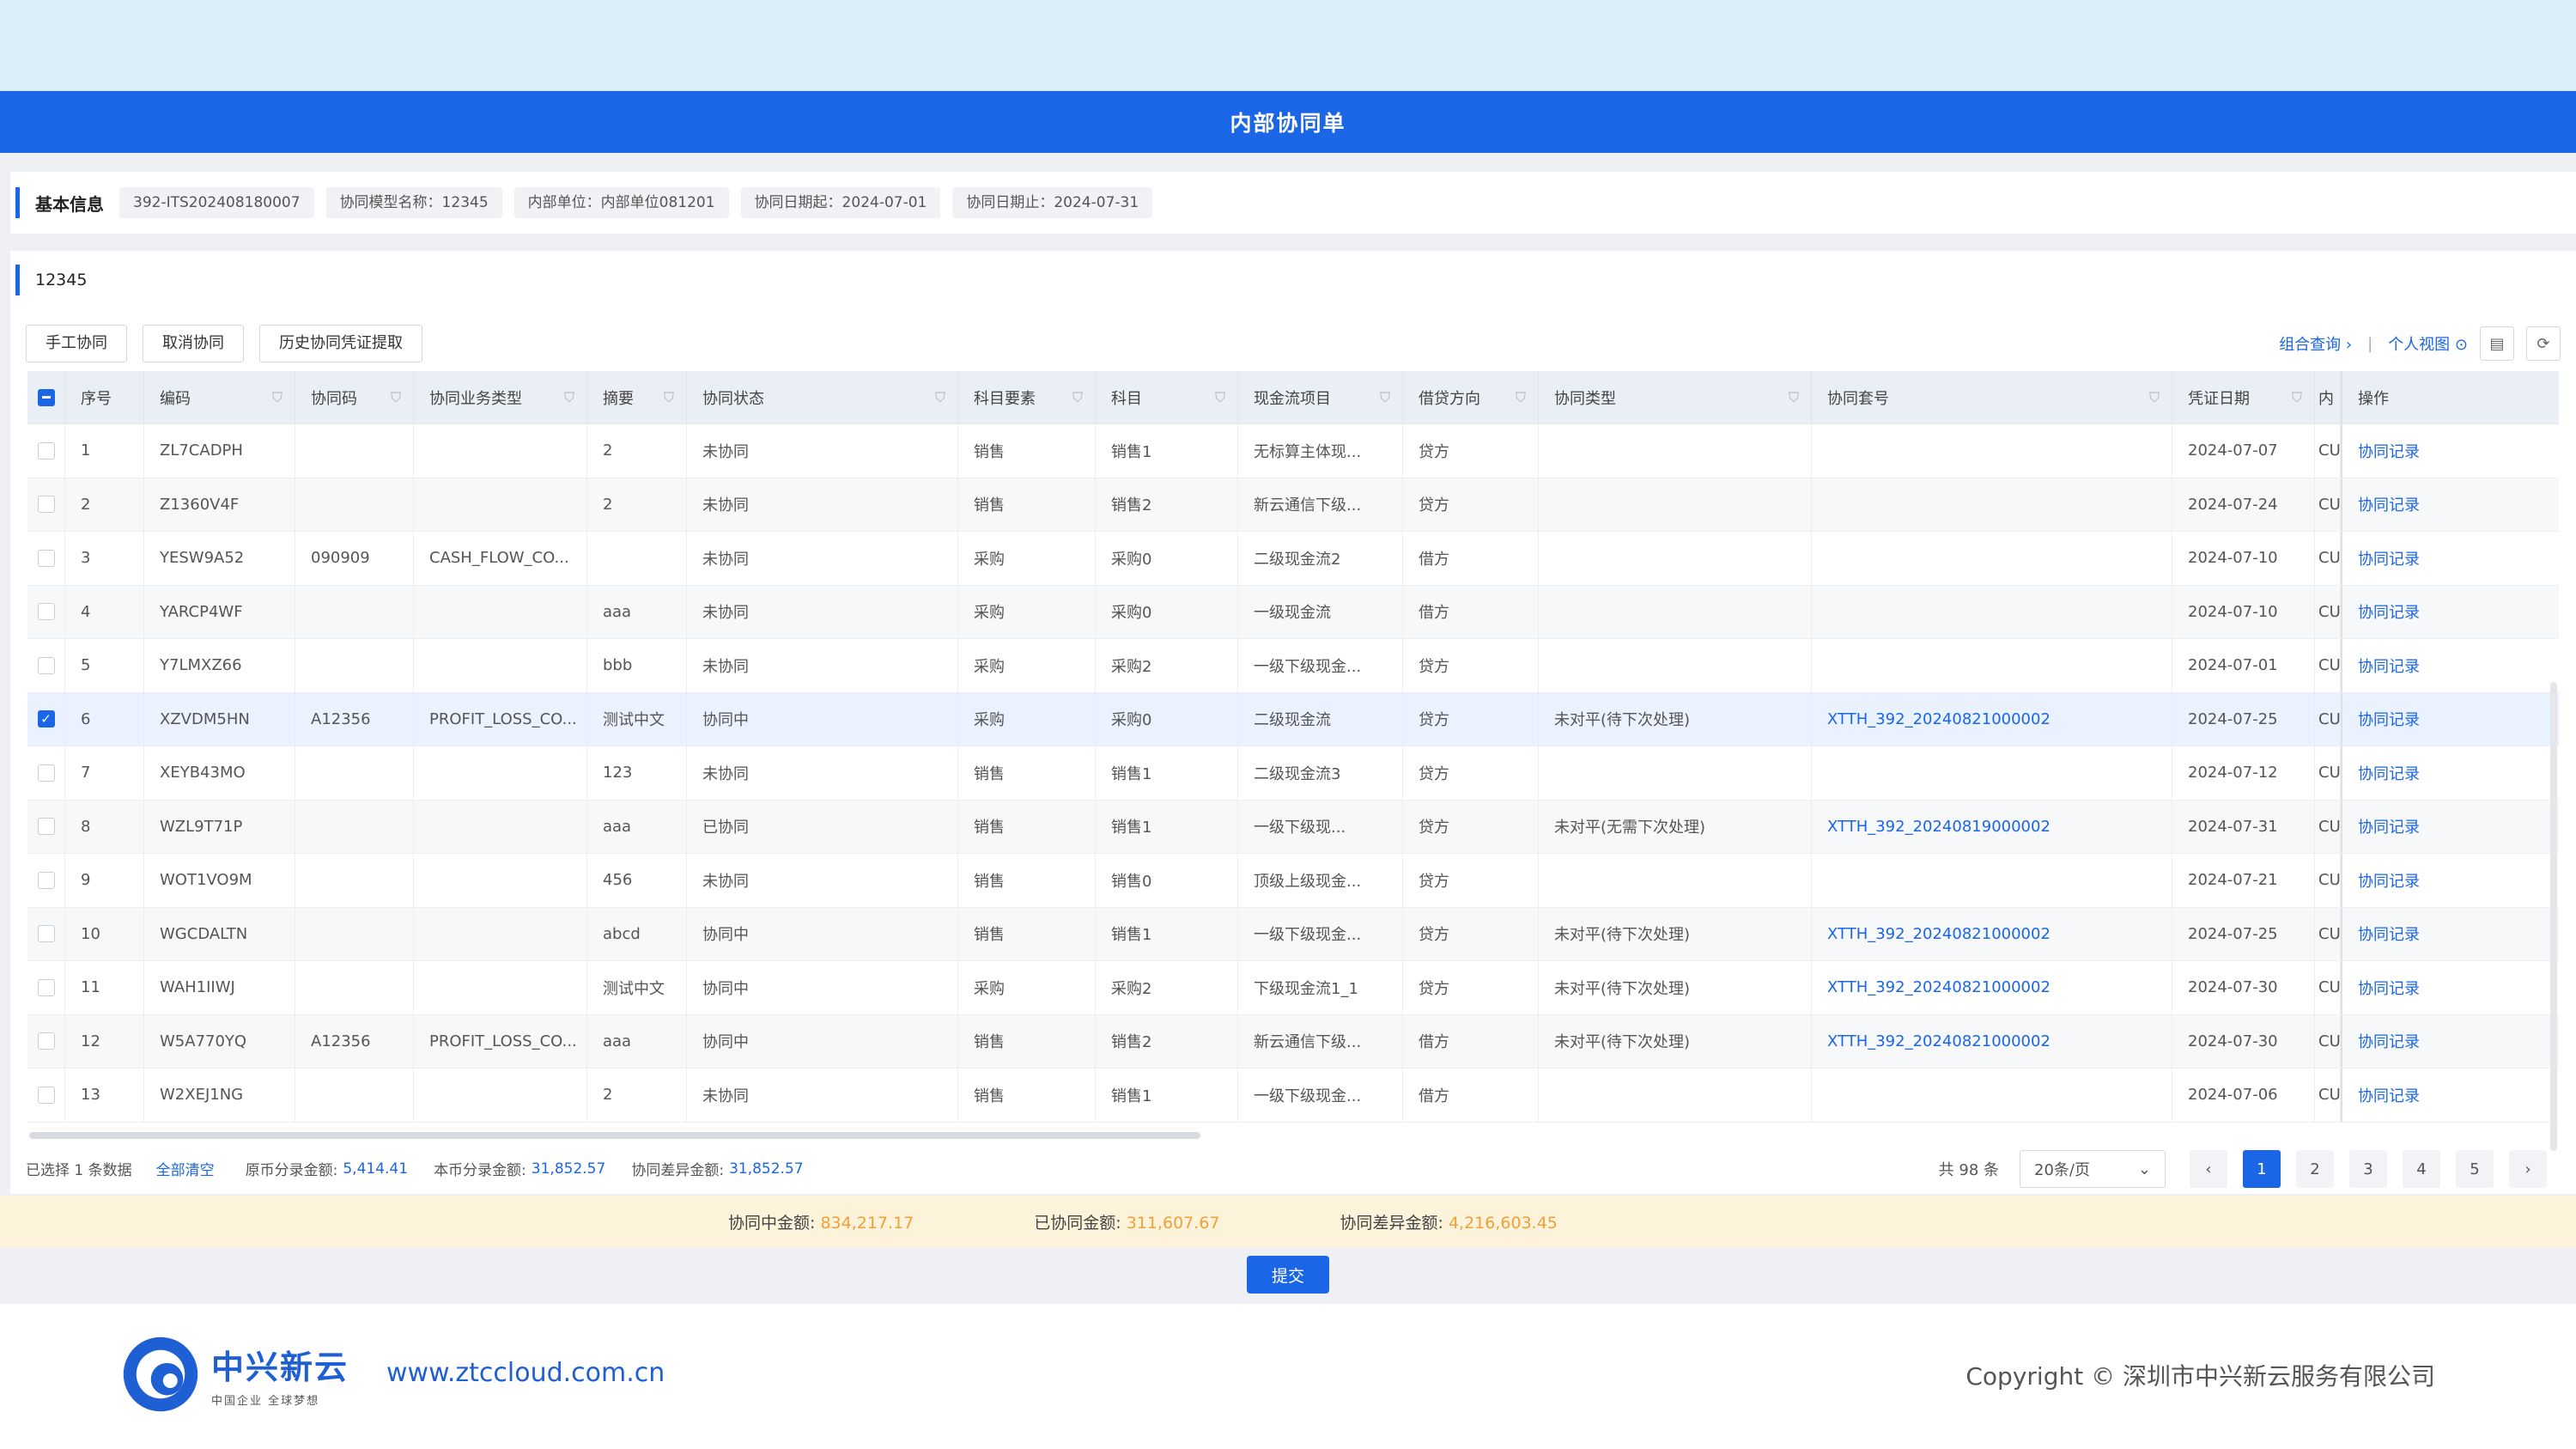 Image resolution: width=2576 pixels, height=1449 pixels. I want to click on row-inner: CU, so click(2328, 881).